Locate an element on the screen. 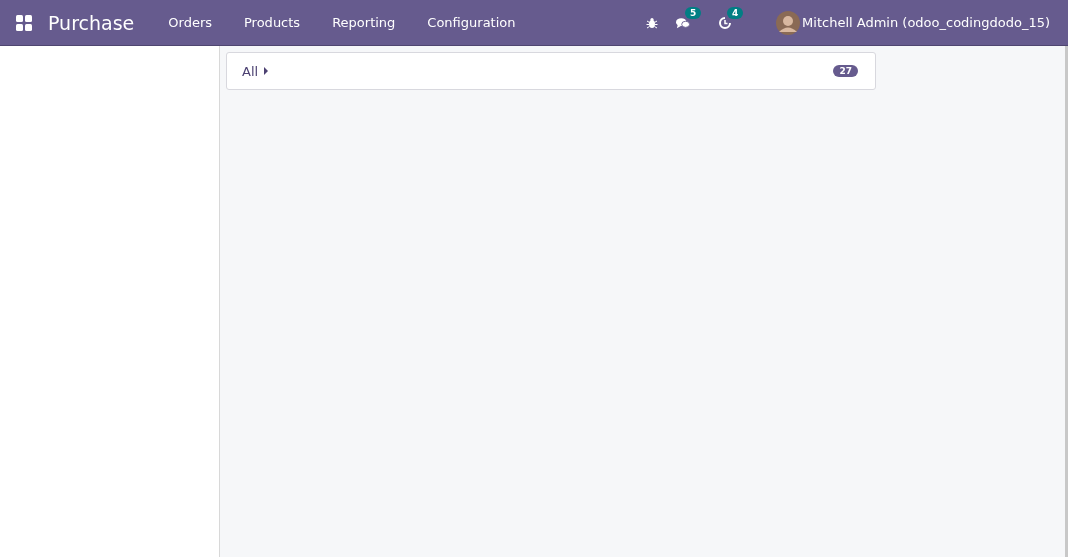  message-count: 5 is located at coordinates (693, 12).